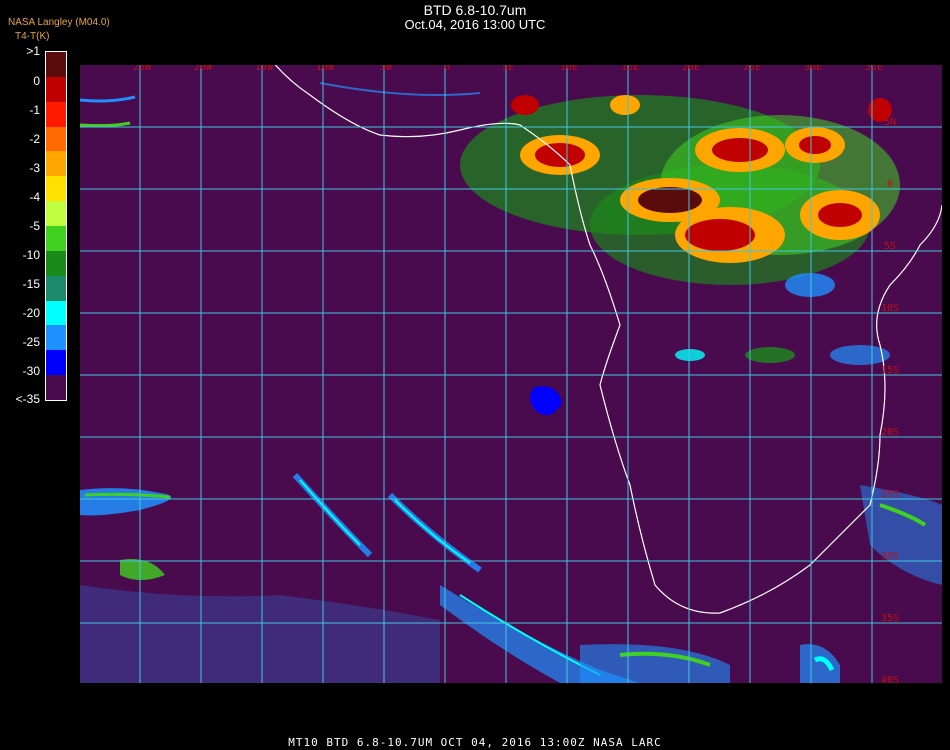 Image resolution: width=950 pixels, height=750 pixels. Describe the element at coordinates (890, 308) in the screenshot. I see `latitude-label: 10S` at that location.